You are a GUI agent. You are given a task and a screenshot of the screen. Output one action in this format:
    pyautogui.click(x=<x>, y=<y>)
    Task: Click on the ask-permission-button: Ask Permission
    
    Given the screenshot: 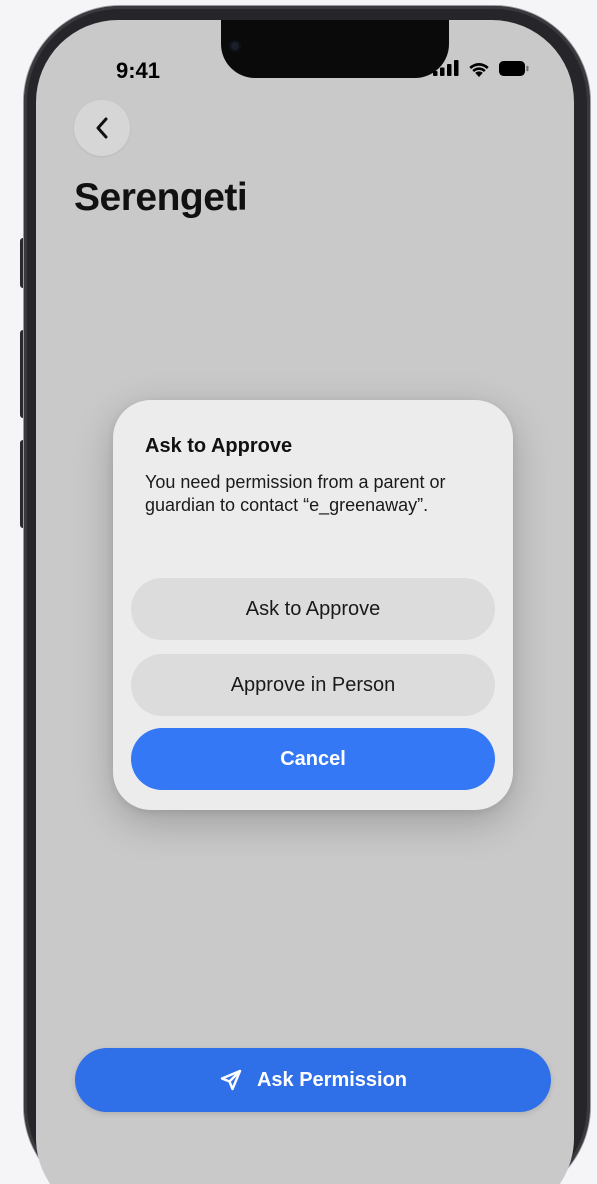 What is the action you would take?
    pyautogui.click(x=313, y=1080)
    